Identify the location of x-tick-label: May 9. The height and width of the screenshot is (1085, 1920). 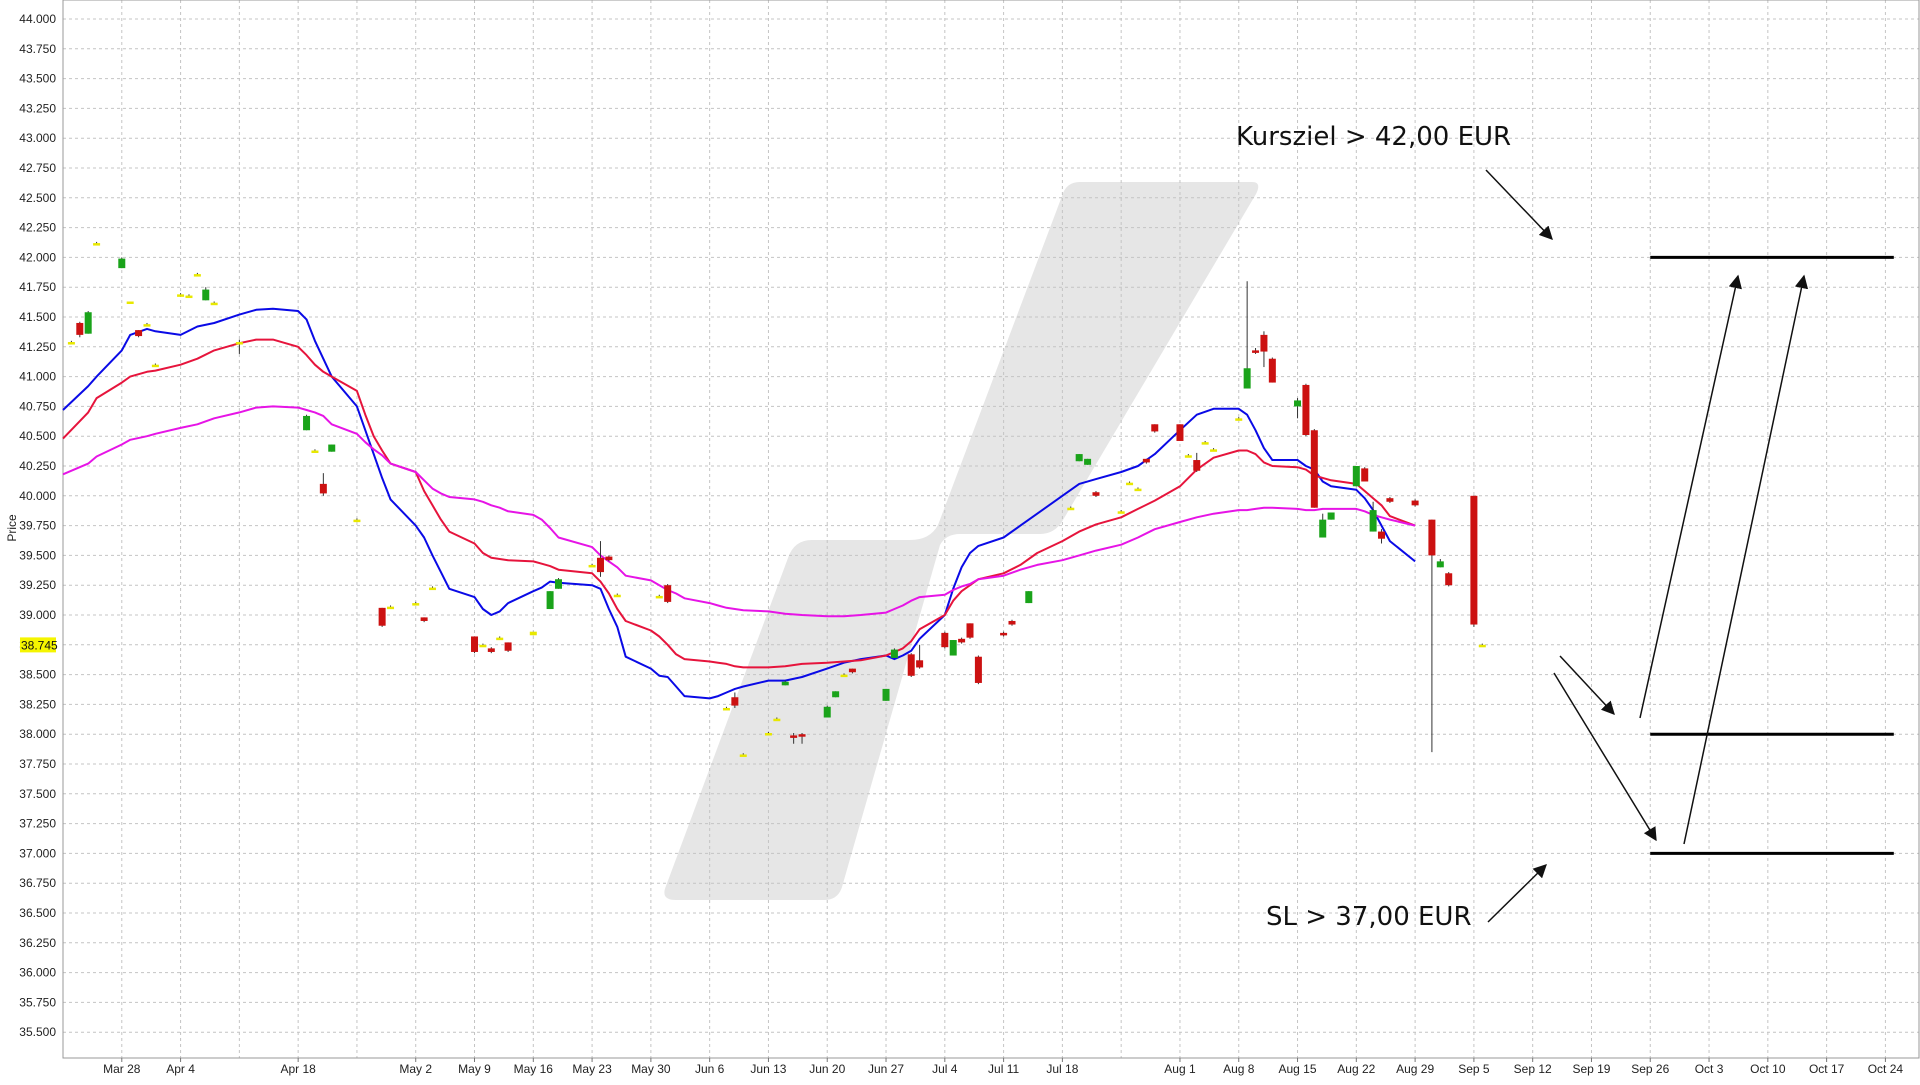
(474, 1069).